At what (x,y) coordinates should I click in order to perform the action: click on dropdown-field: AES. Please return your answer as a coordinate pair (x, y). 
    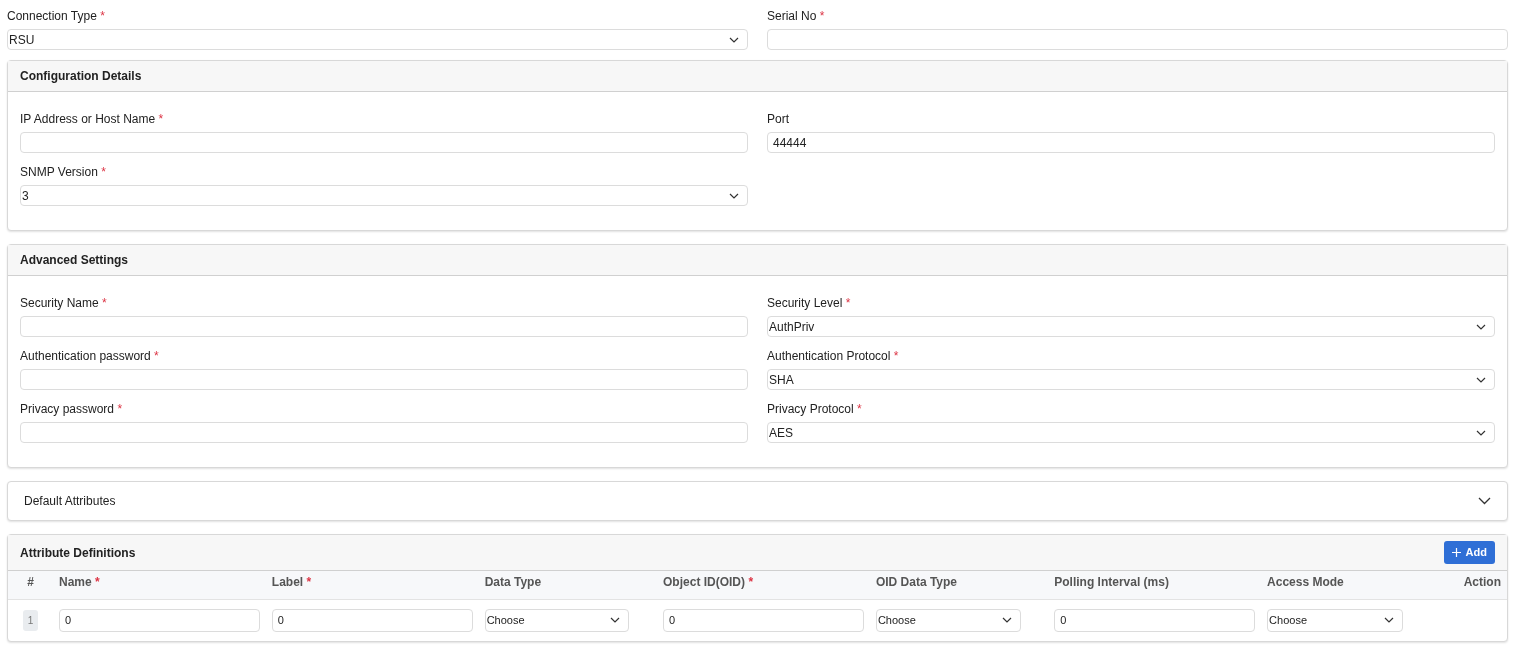
    Looking at the image, I should click on (1131, 432).